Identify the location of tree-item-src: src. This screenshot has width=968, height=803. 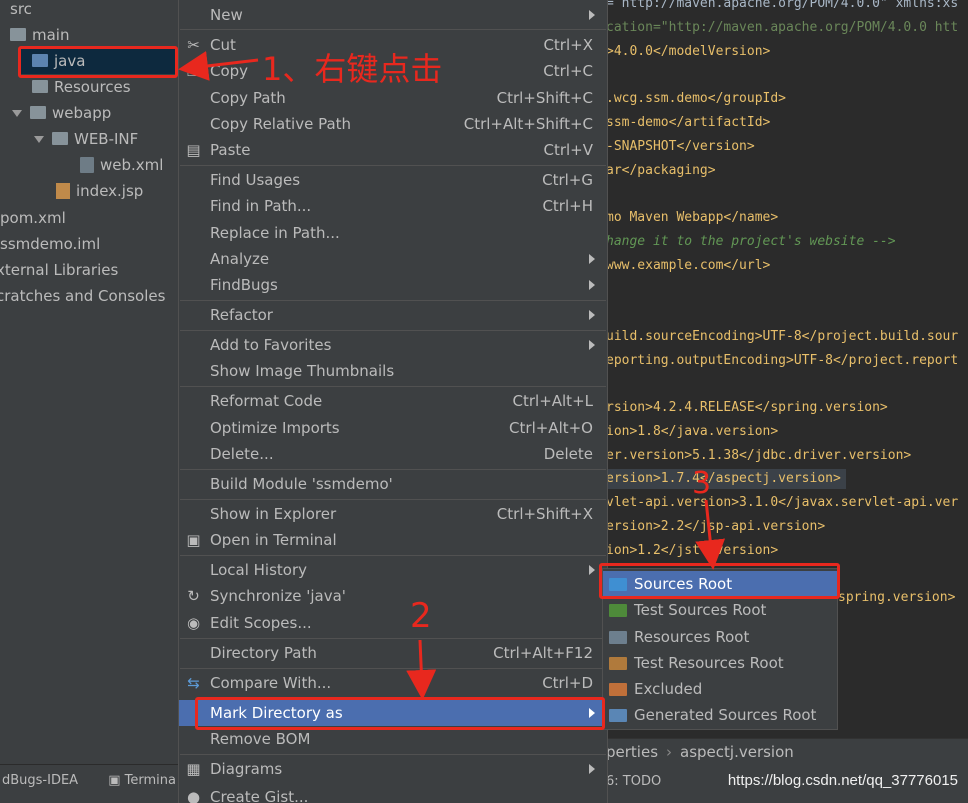
(21, 11).